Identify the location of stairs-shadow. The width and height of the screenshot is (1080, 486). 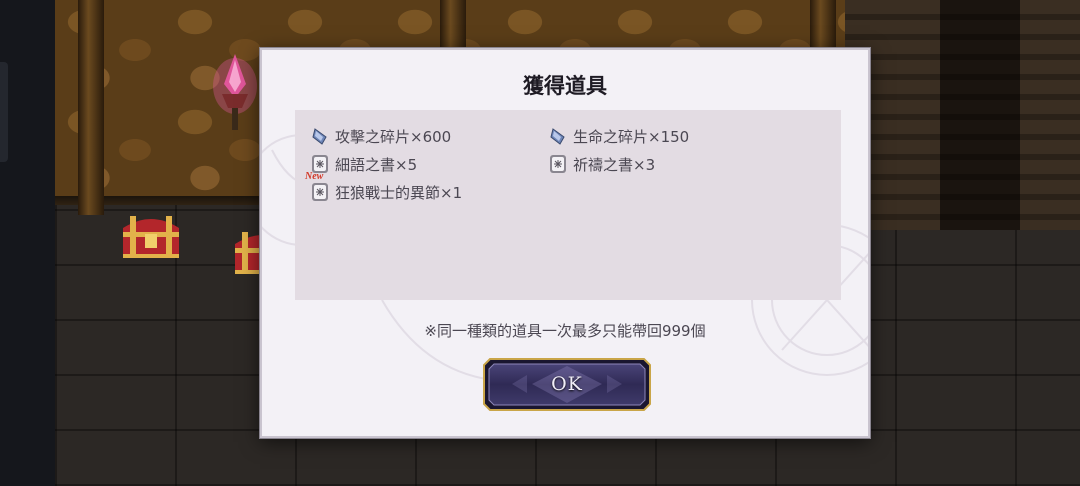
(980, 115).